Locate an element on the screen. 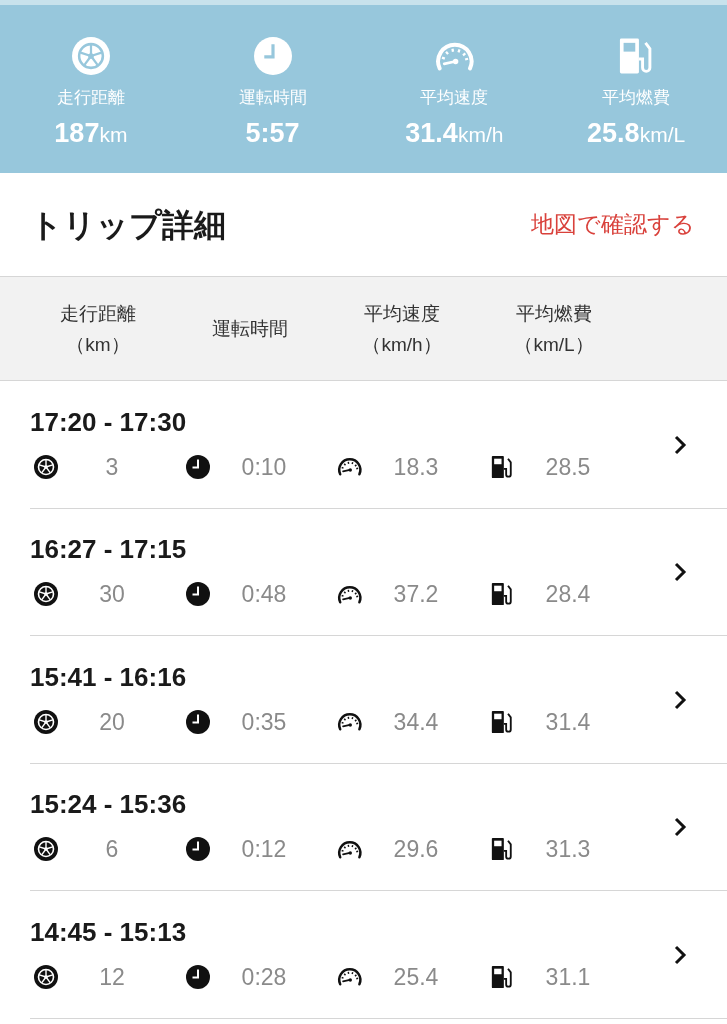  trip-value: 0:10 is located at coordinates (264, 467).